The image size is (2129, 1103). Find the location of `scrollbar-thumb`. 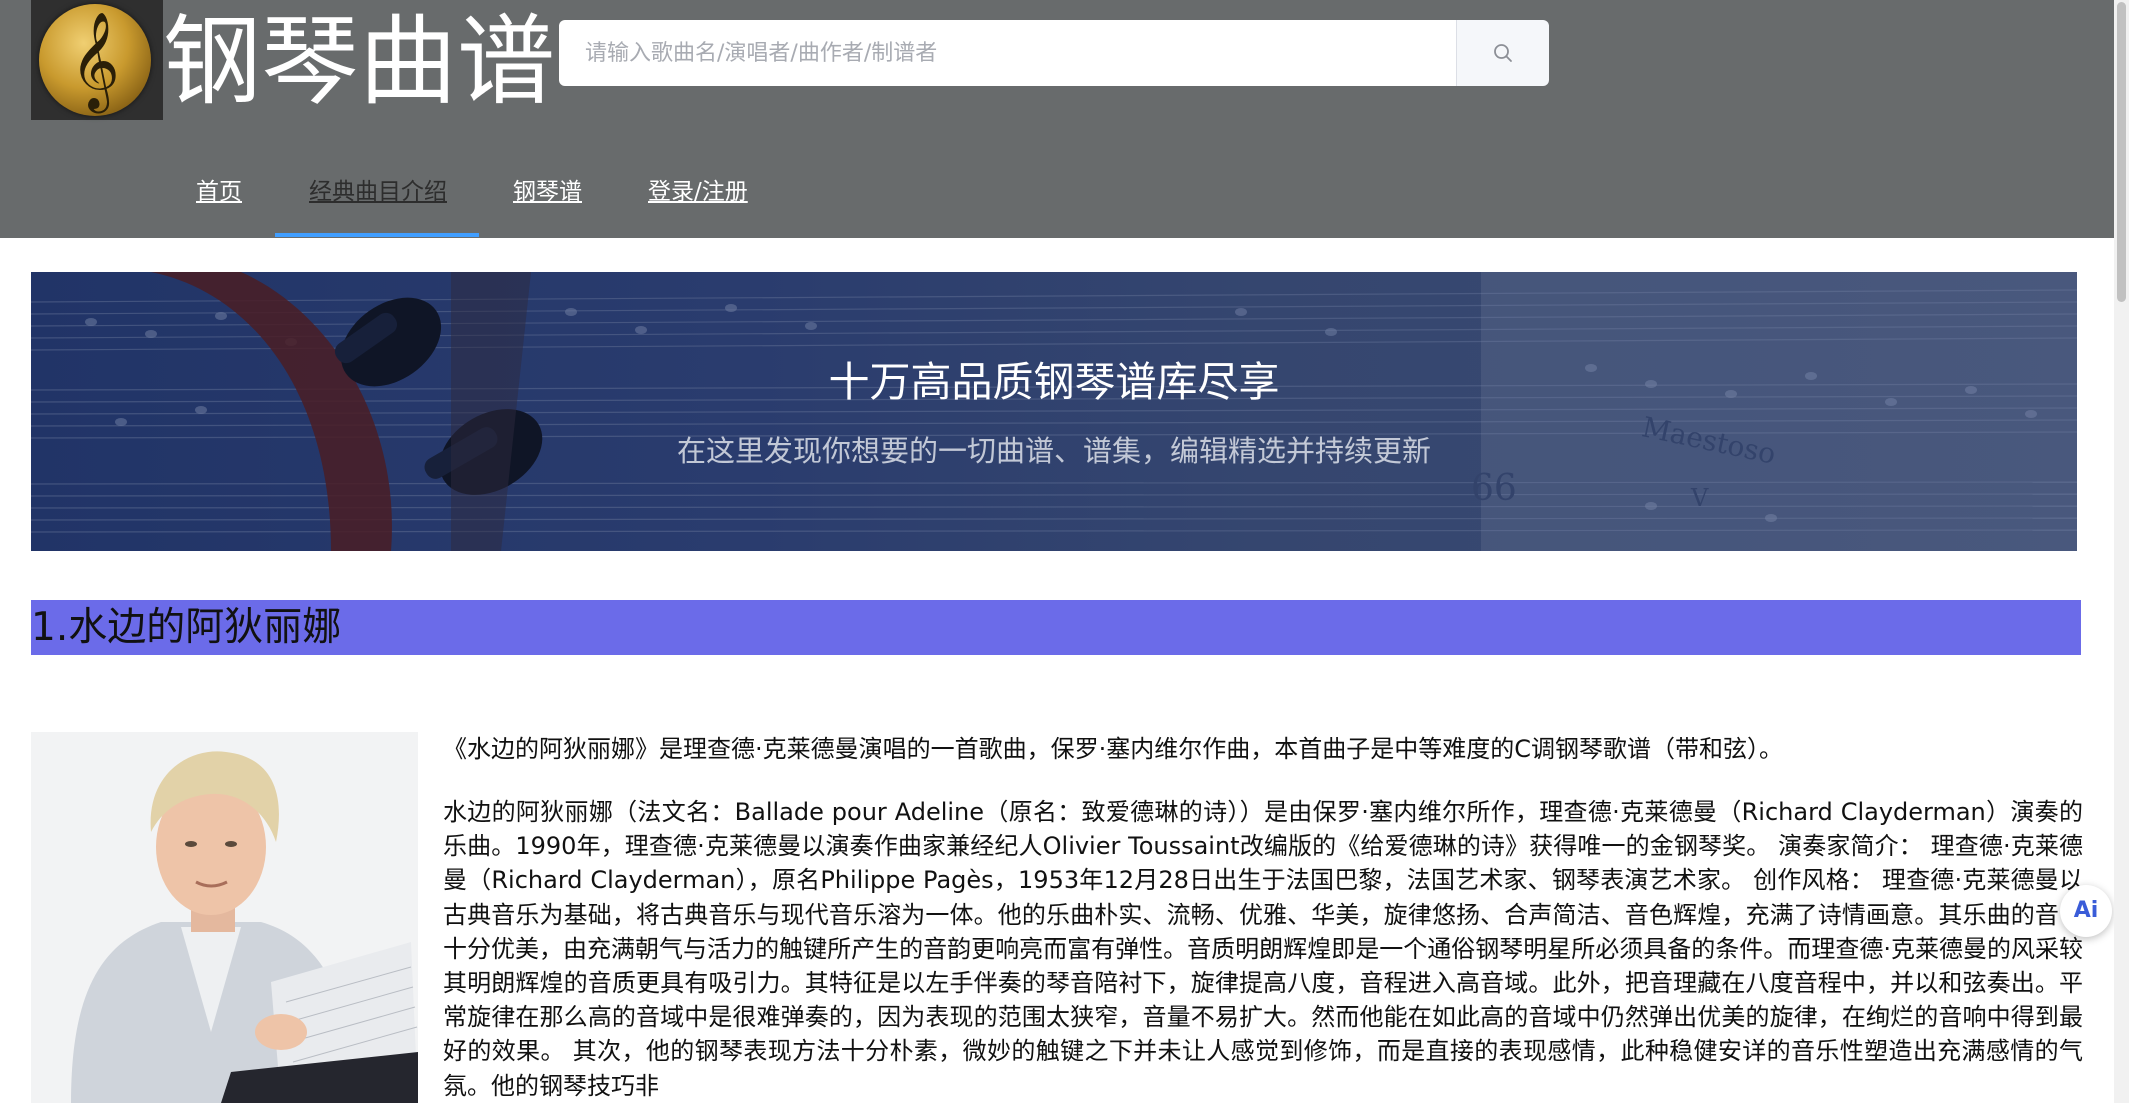

scrollbar-thumb is located at coordinates (2121, 152).